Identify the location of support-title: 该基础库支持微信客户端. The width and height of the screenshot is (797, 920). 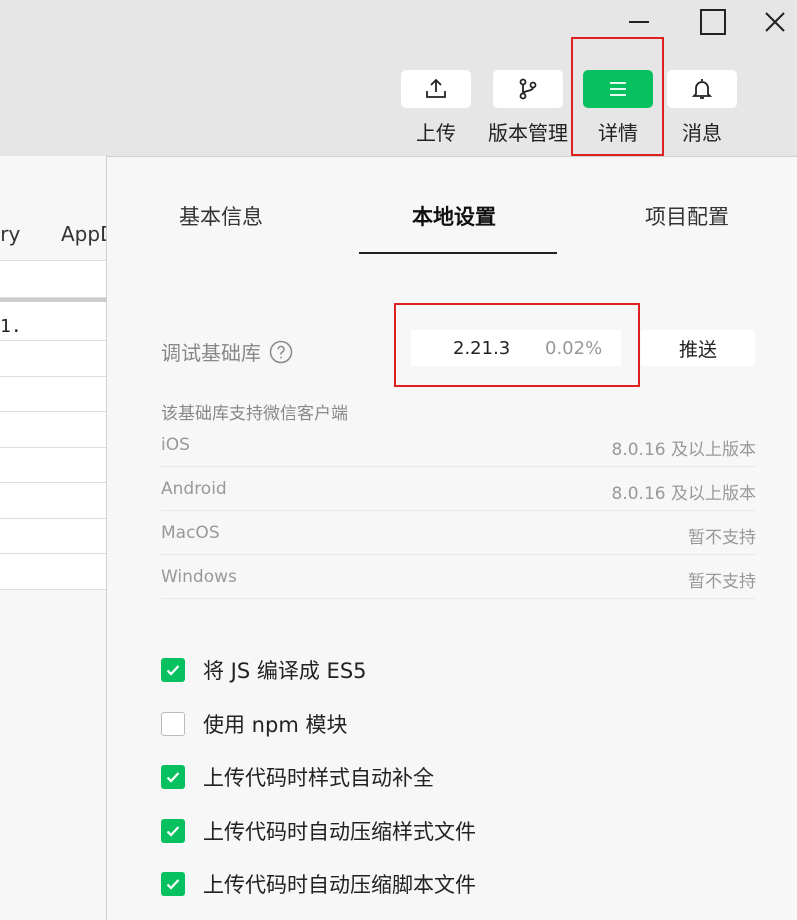
(254, 414).